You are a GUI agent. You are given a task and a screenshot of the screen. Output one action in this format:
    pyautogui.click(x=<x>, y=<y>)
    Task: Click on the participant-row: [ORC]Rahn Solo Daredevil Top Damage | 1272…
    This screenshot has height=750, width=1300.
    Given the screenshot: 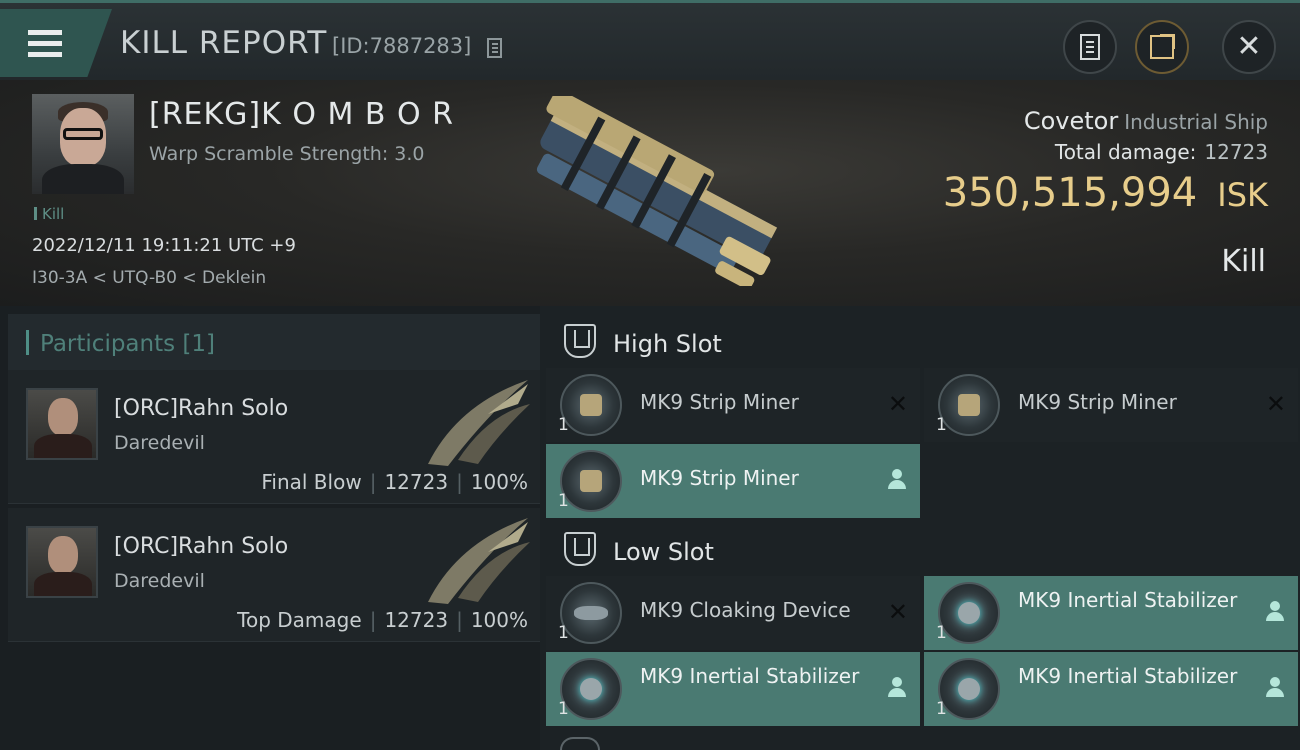 What is the action you would take?
    pyautogui.click(x=274, y=575)
    